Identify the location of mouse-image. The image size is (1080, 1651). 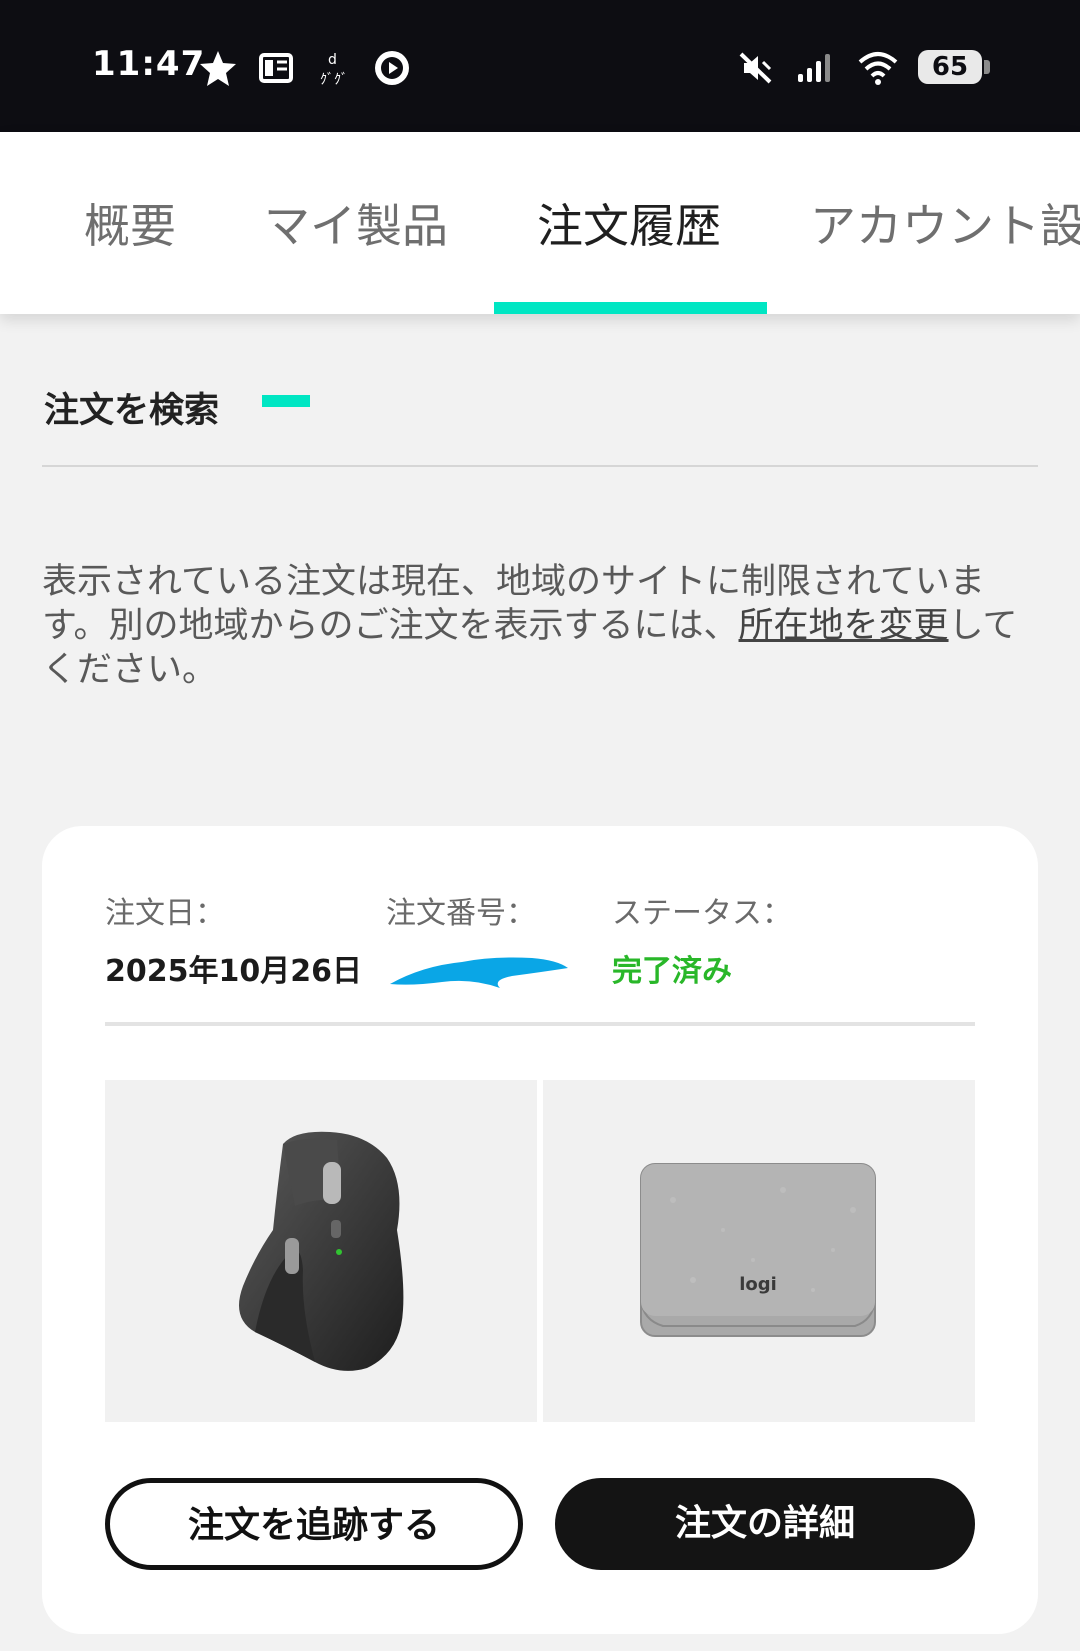
(321, 1251).